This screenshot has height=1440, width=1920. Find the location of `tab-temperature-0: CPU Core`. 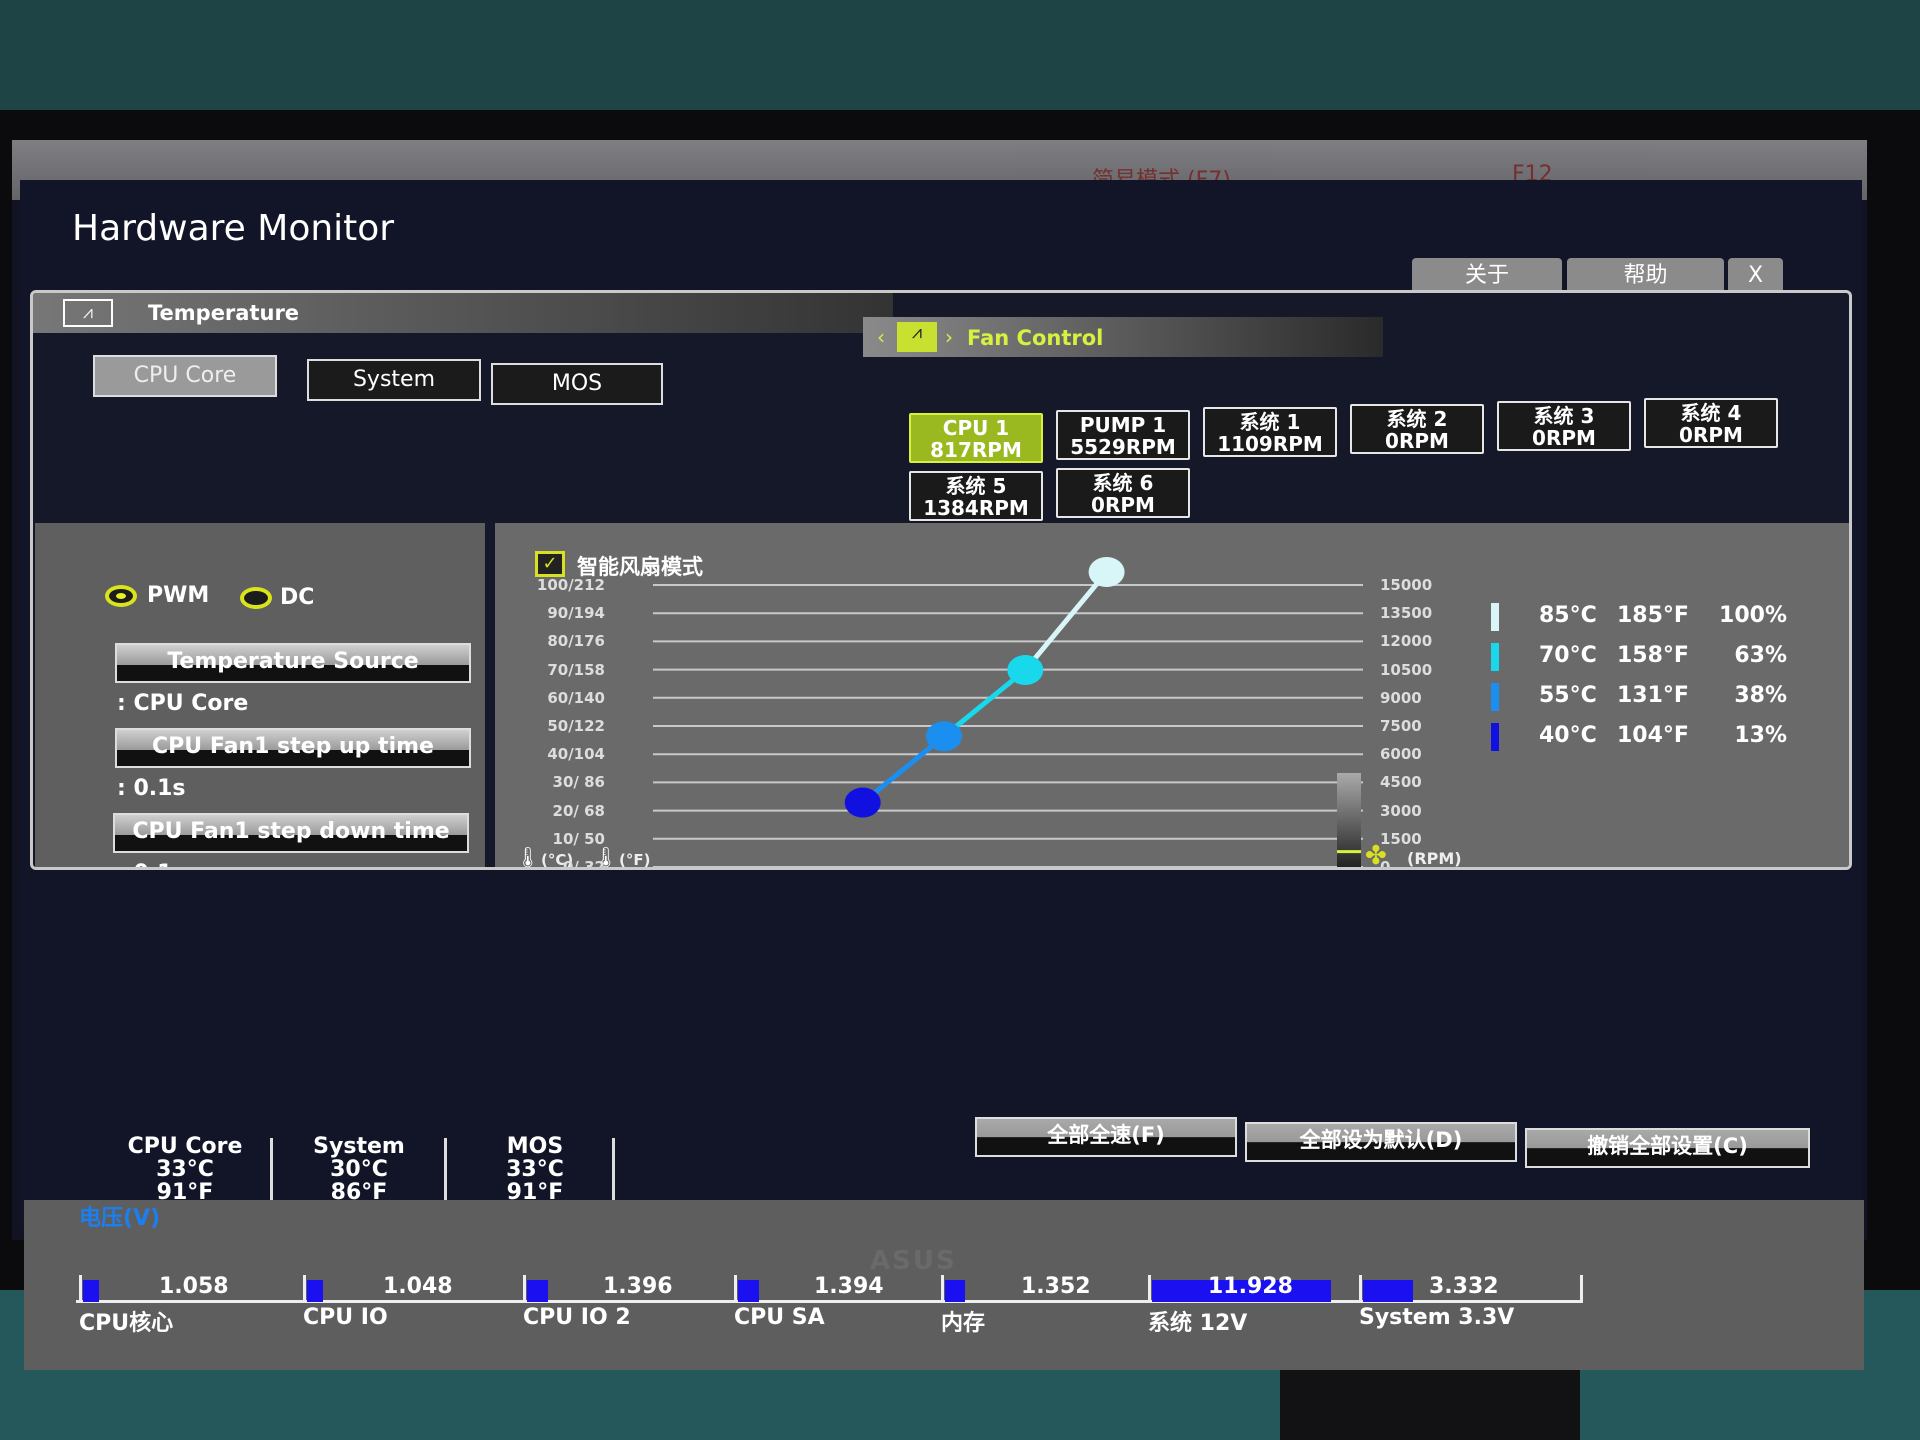

tab-temperature-0: CPU Core is located at coordinates (185, 376).